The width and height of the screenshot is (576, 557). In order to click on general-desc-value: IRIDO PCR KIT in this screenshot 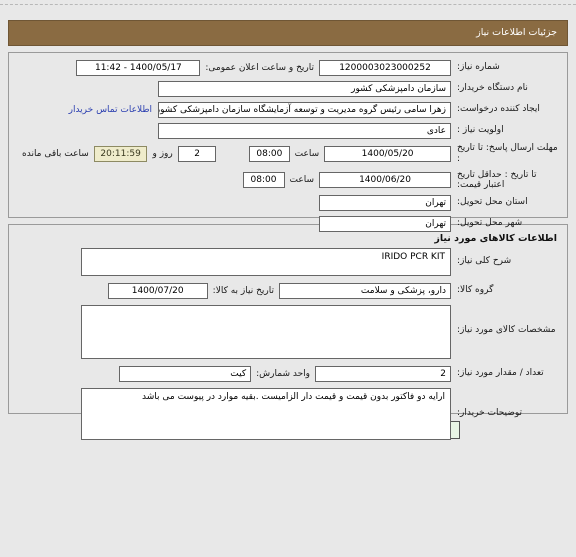, I will do `click(266, 262)`.